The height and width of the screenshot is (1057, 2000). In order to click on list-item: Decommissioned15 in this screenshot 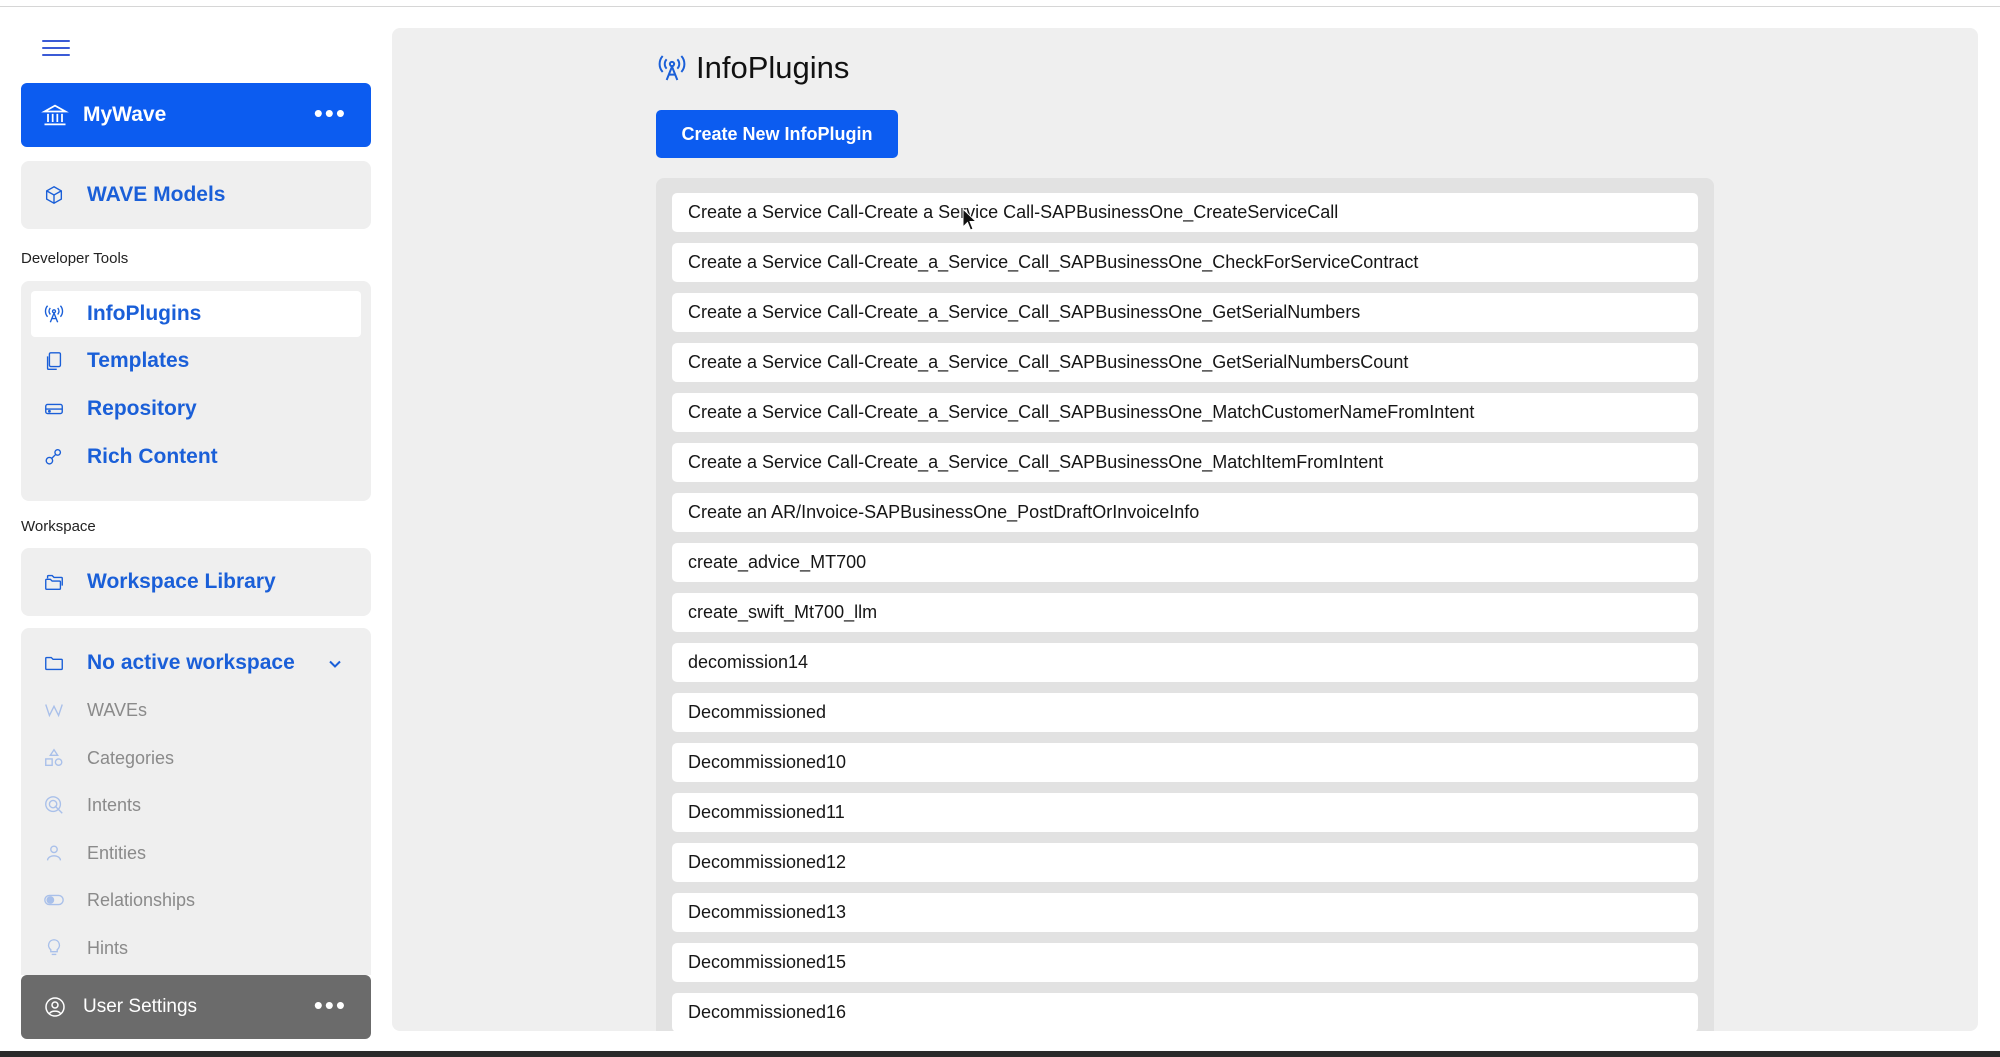, I will do `click(1185, 962)`.